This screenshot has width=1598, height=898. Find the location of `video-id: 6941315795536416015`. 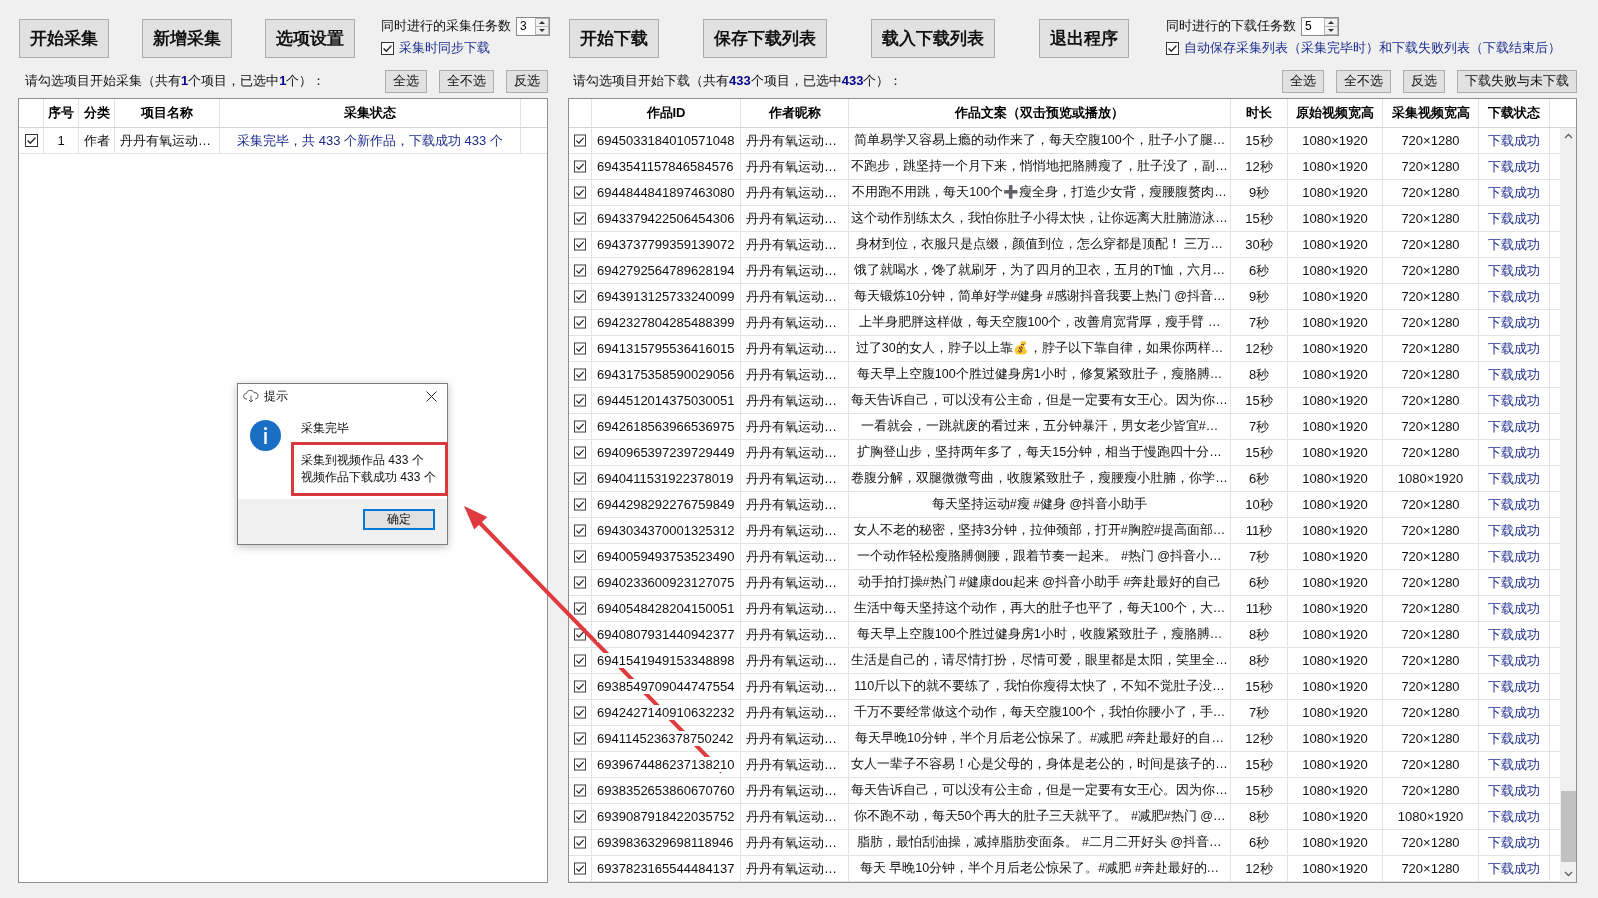

video-id: 6941315795536416015 is located at coordinates (666, 348).